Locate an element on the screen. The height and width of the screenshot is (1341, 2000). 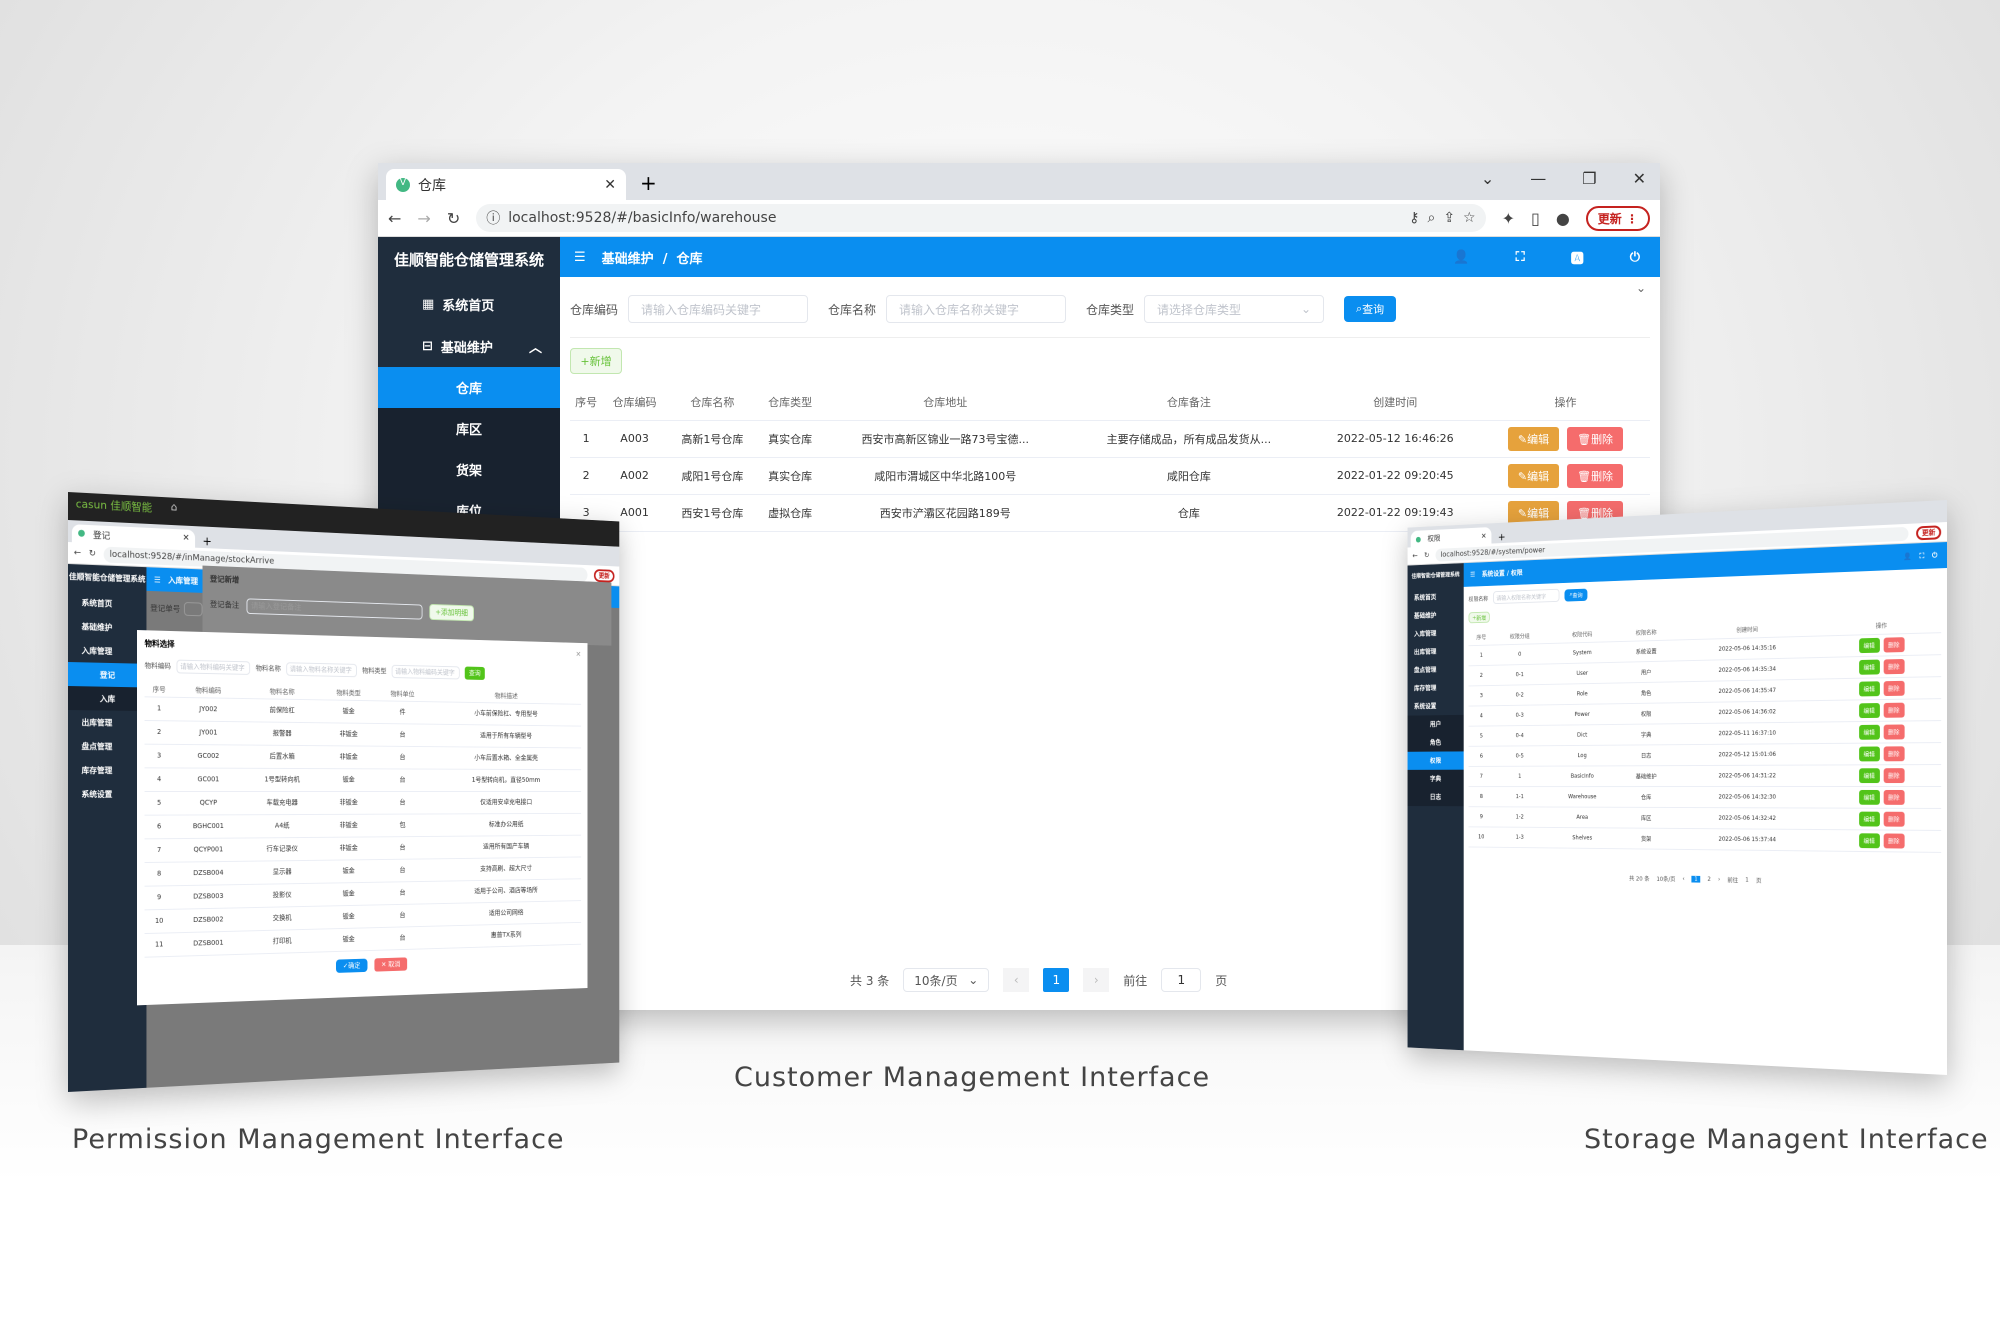
remark-input: 请输入登记备注 is located at coordinates (334, 608).